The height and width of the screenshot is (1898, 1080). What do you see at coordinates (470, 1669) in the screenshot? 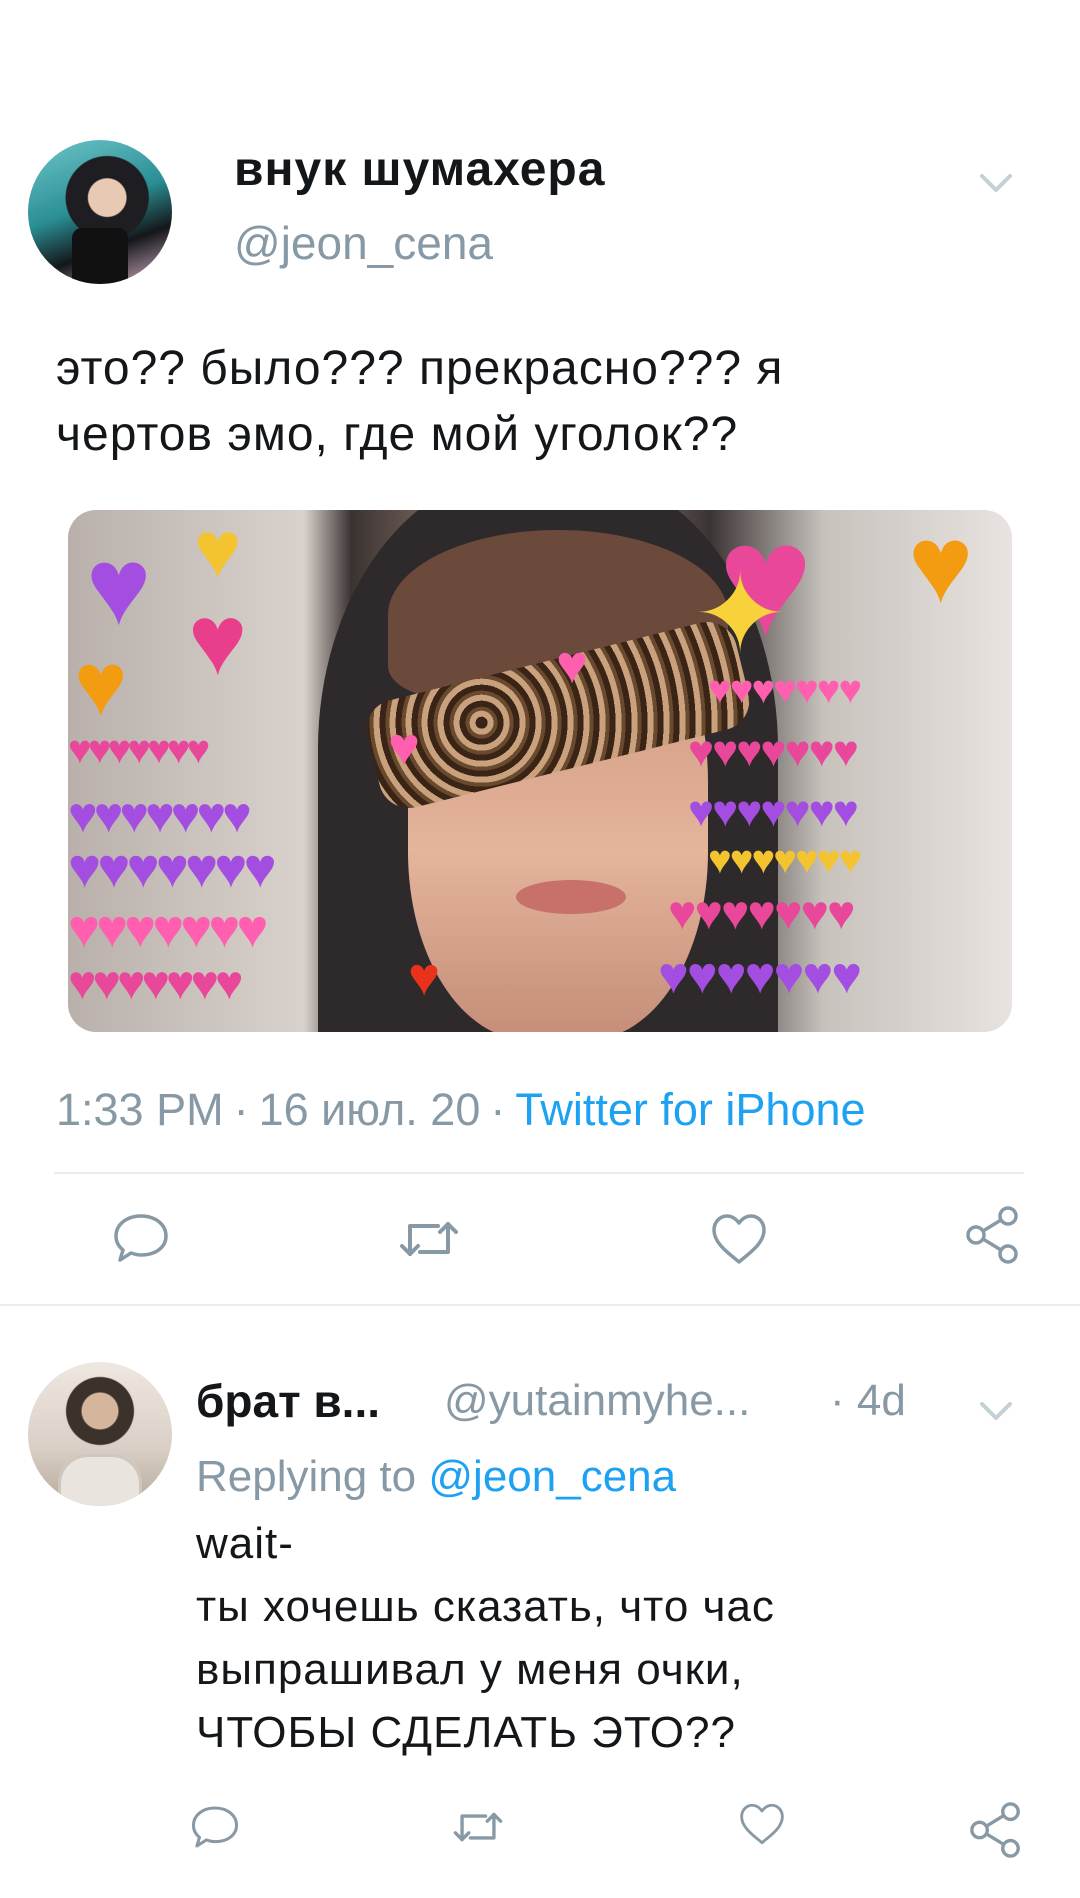
I see `reply-text-line: выпрашивал у меня очки,` at bounding box center [470, 1669].